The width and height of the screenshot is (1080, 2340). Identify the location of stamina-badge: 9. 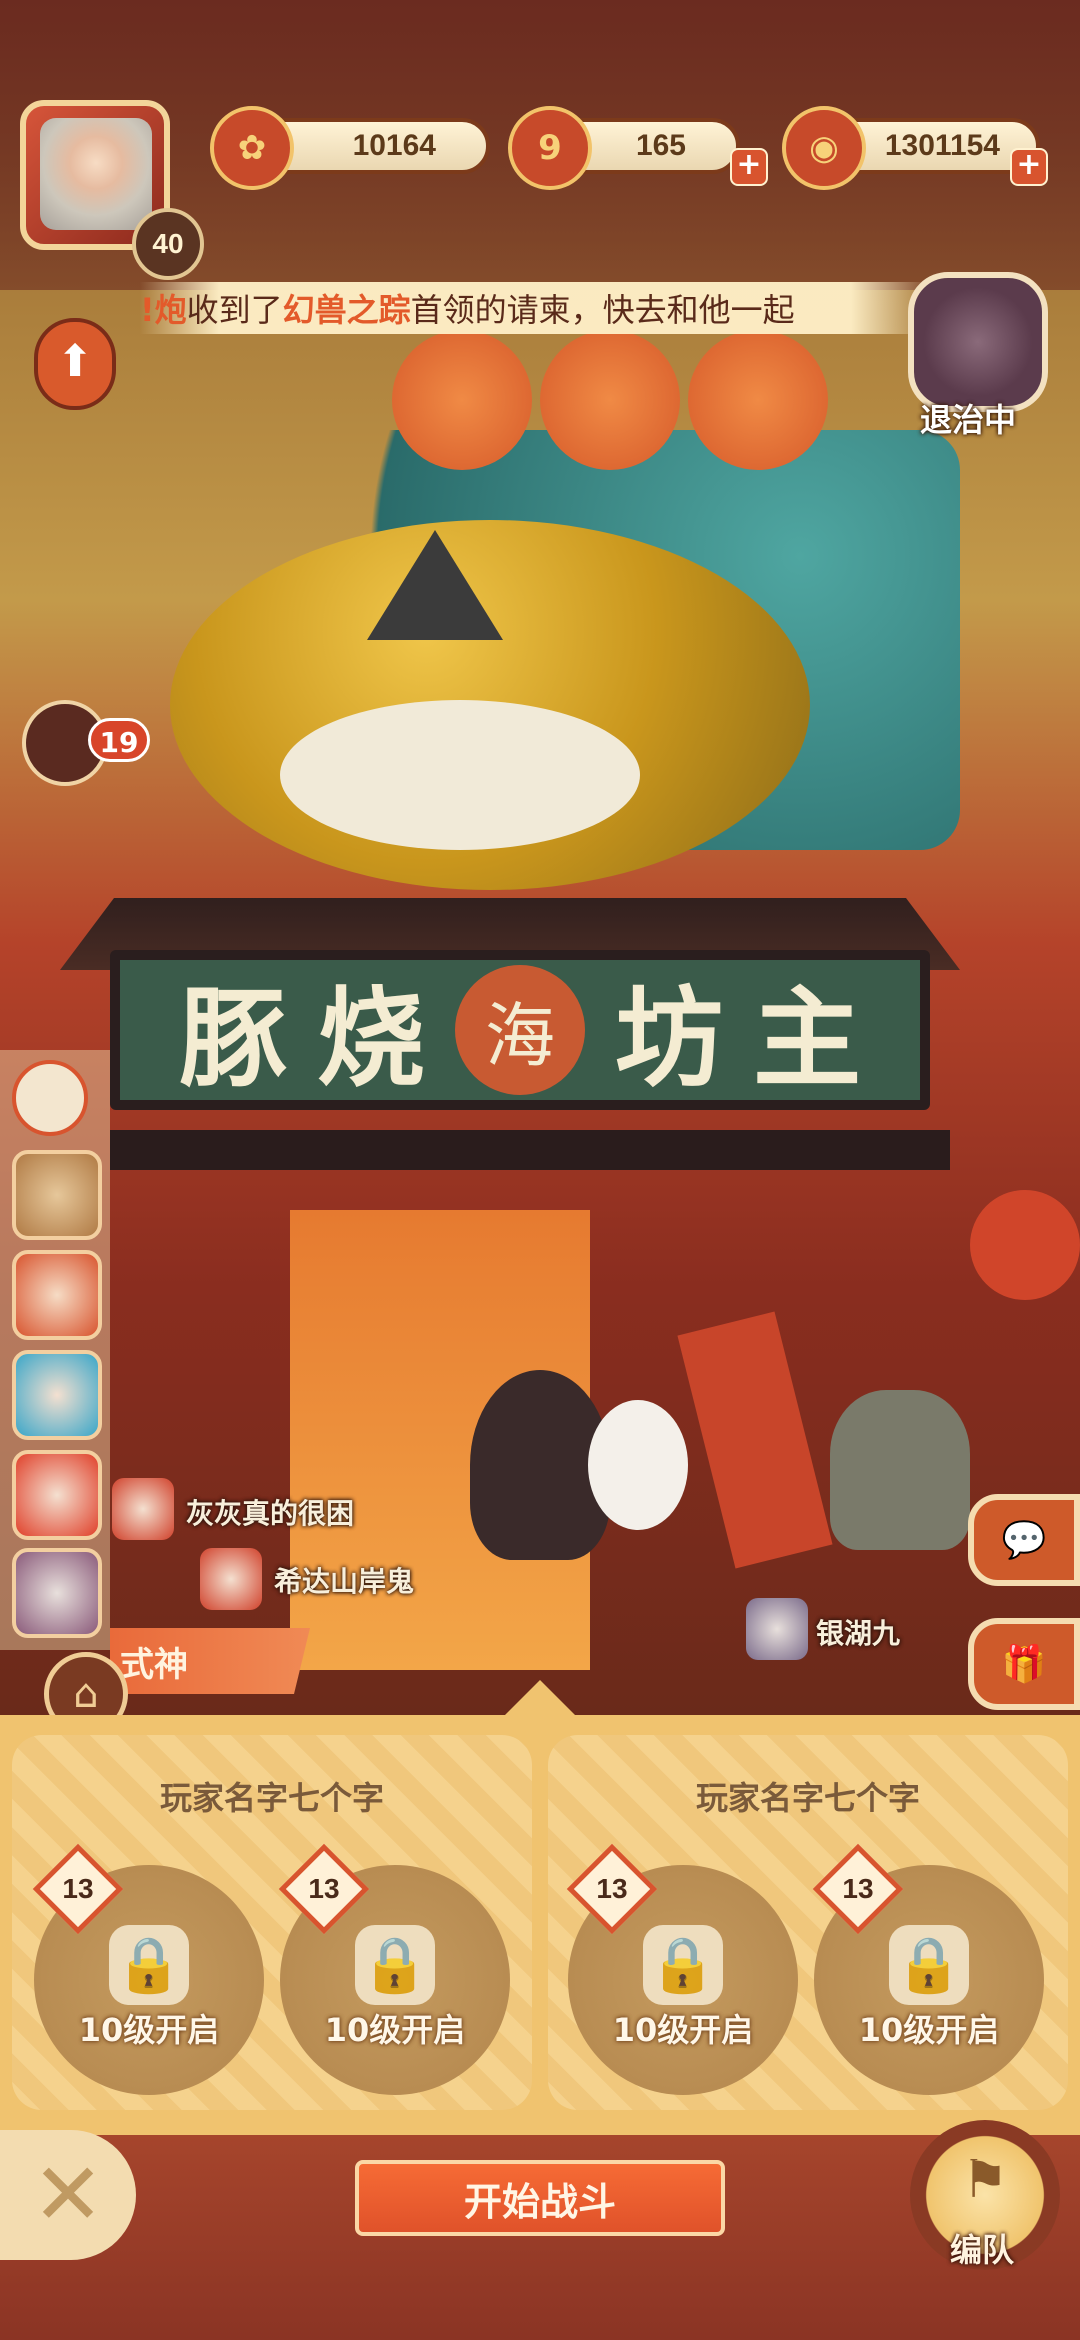
(550, 148).